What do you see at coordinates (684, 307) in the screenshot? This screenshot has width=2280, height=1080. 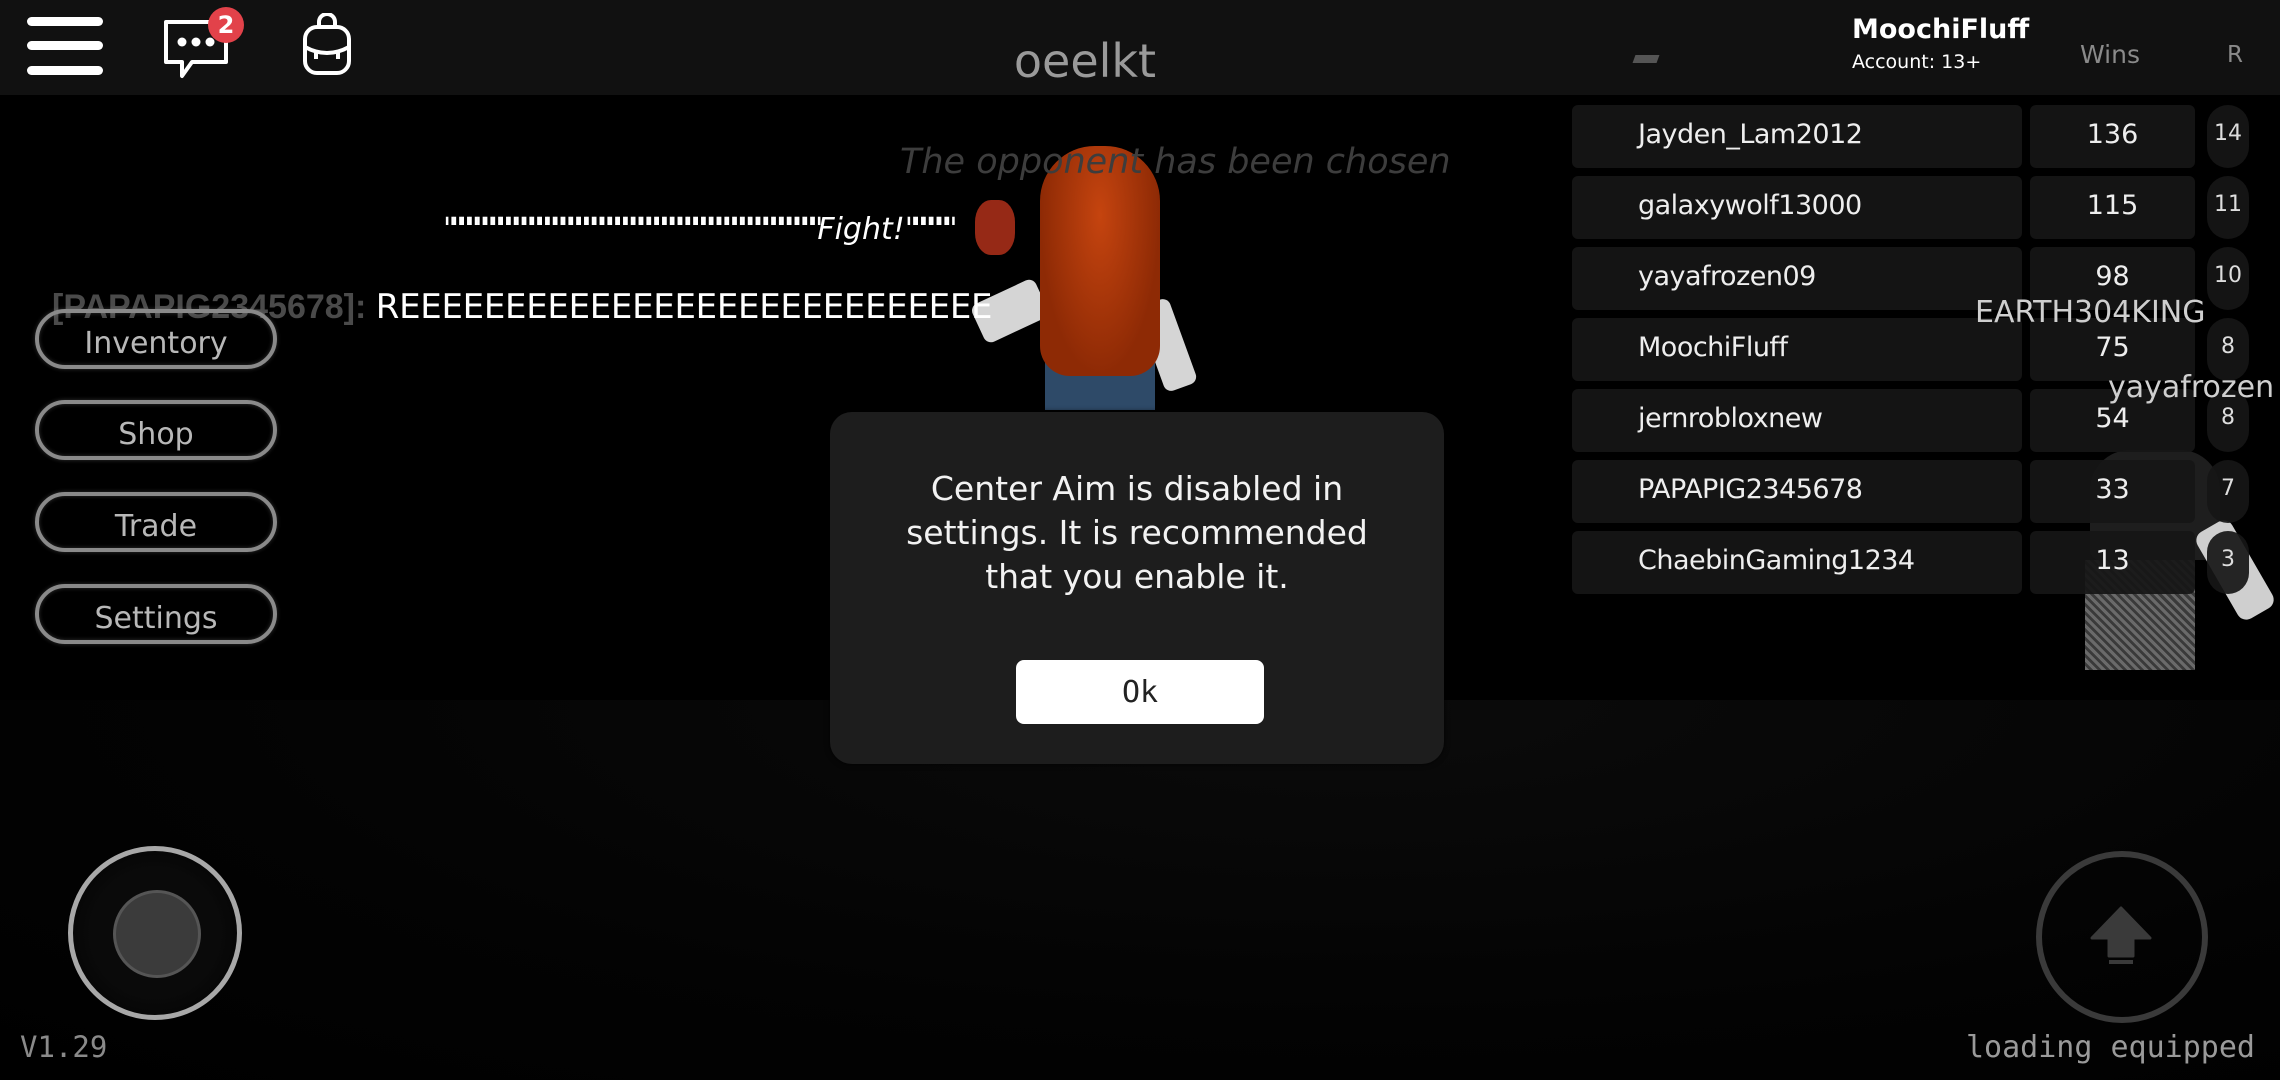 I see `chat-text: REEEEEEEEEEEEEEEEEEEEEEEEEEEE` at bounding box center [684, 307].